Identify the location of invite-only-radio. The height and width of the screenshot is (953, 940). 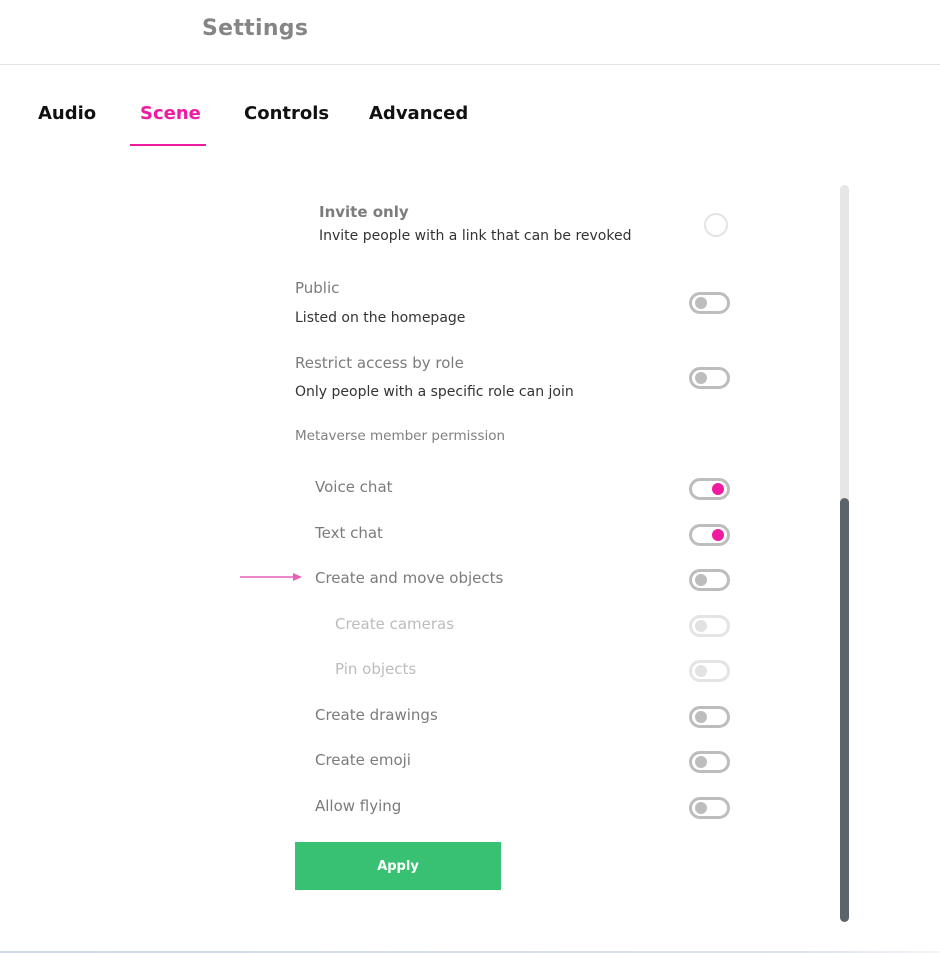
(716, 225).